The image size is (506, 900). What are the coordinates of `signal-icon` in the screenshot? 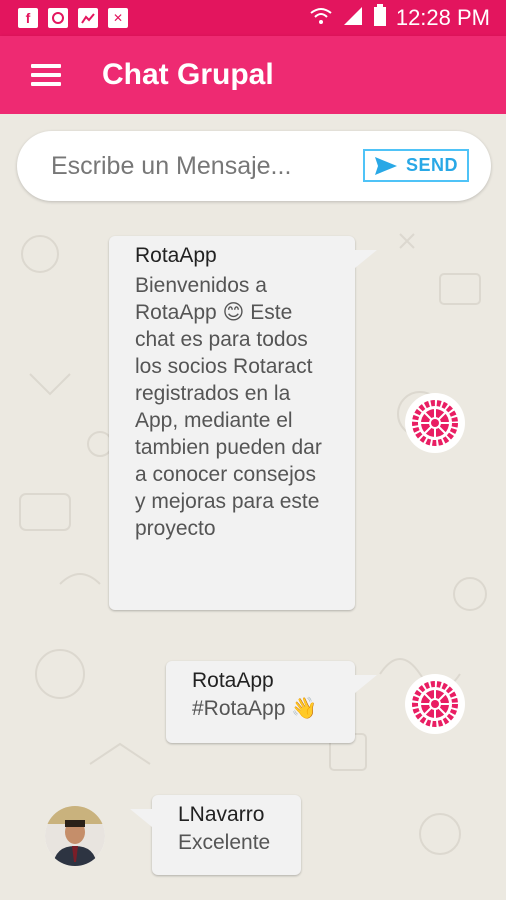 It's located at (353, 18).